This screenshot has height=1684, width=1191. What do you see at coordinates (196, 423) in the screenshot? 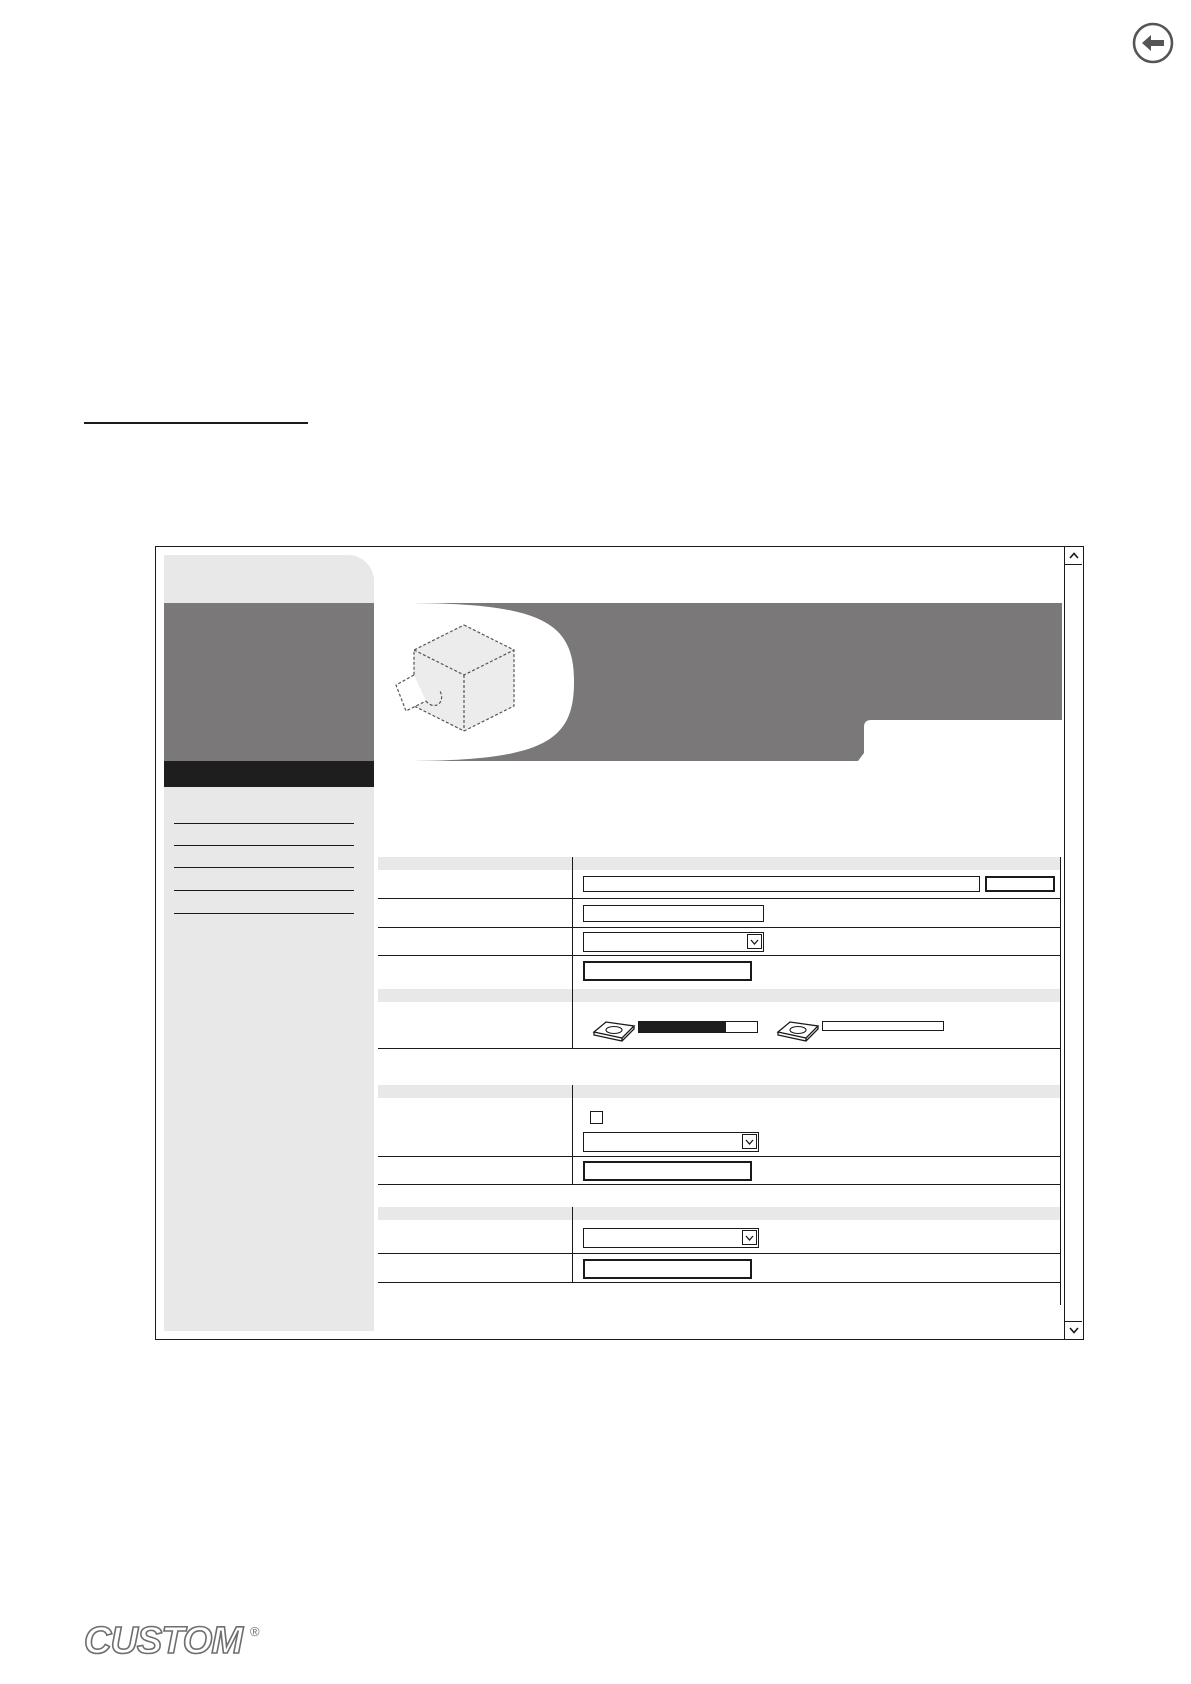
I see `section-heading-underline` at bounding box center [196, 423].